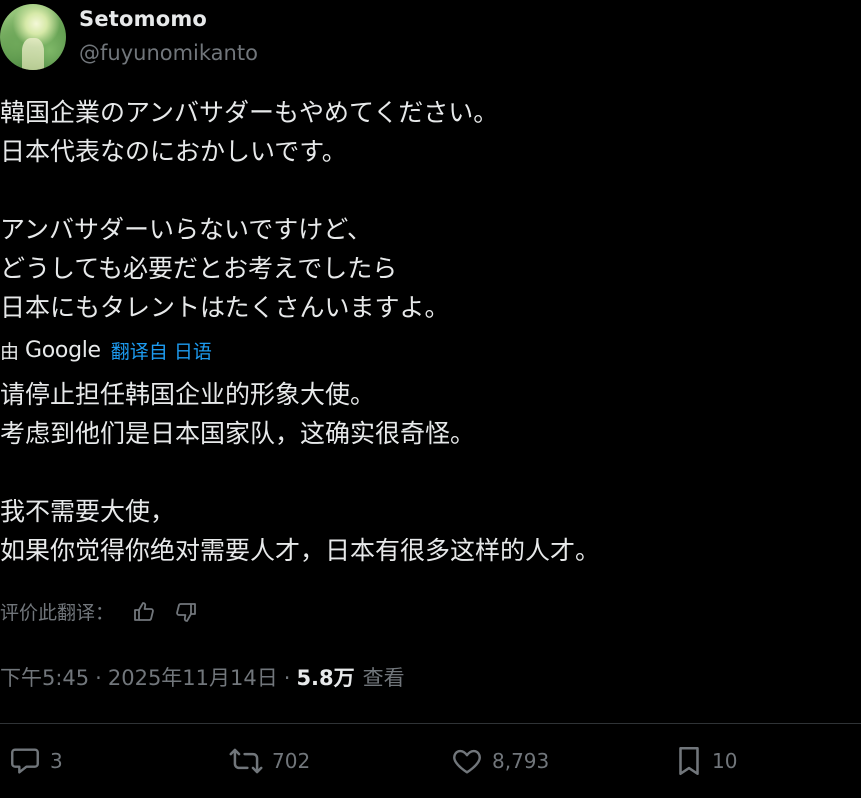 This screenshot has height=798, width=861. Describe the element at coordinates (143, 19) in the screenshot. I see `author-display-name: Setomomo` at that location.